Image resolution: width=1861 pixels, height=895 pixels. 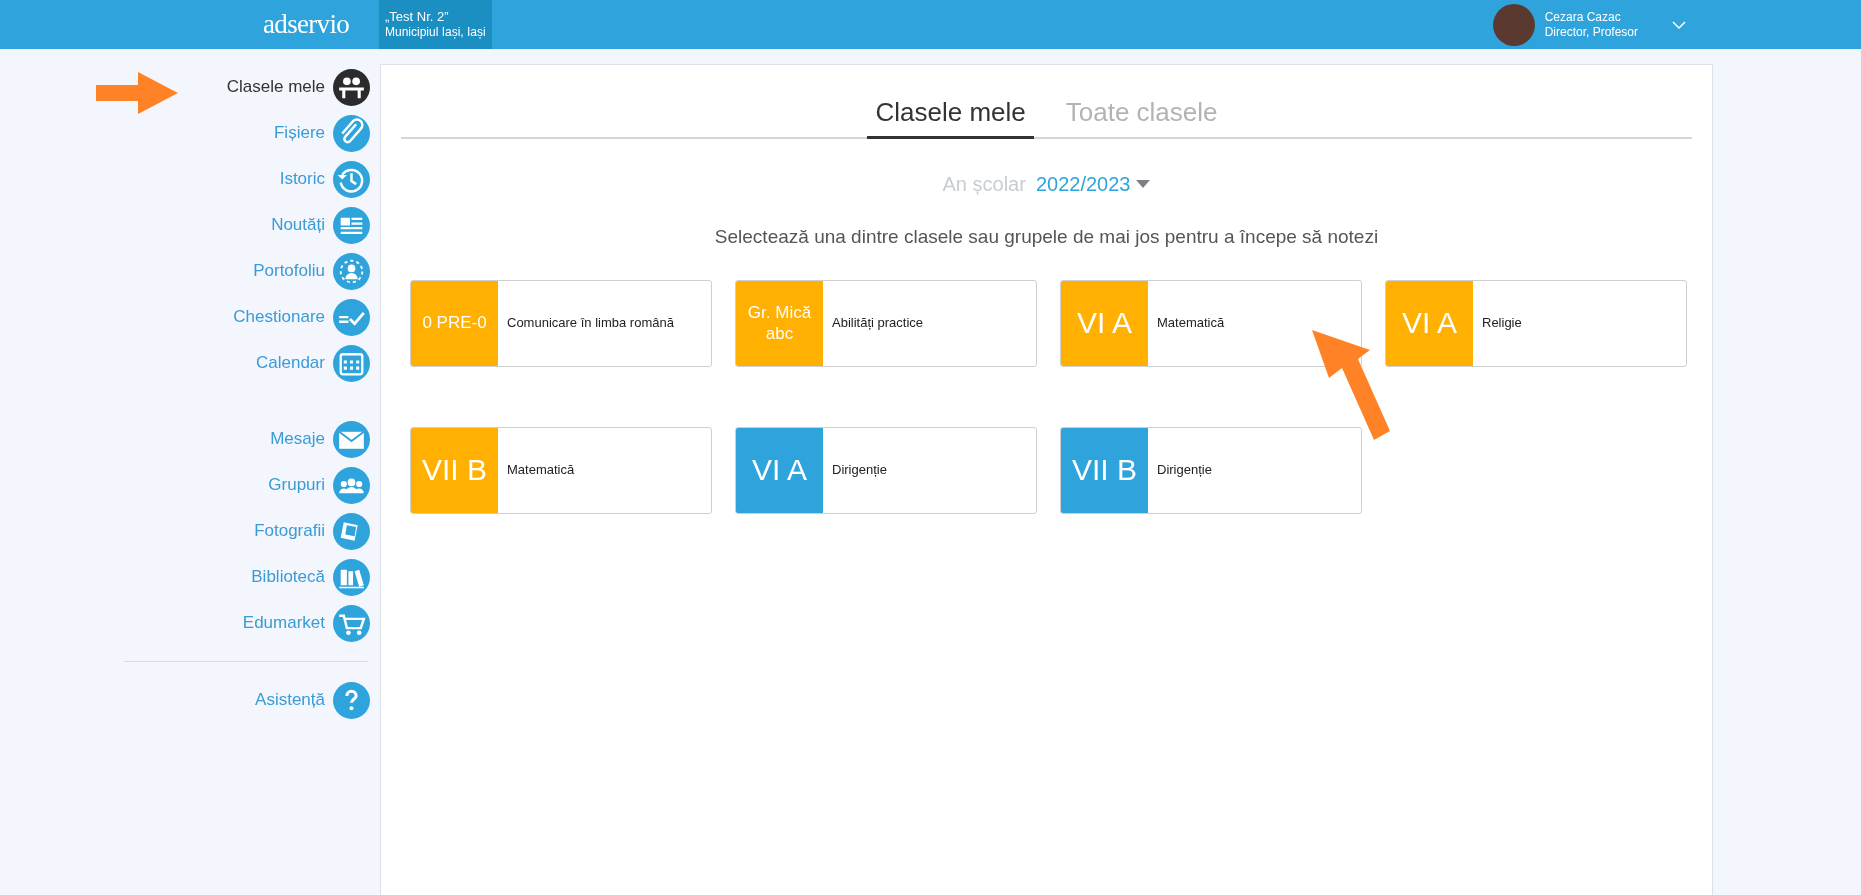 I want to click on subject-name: Abilități practice, so click(x=878, y=323).